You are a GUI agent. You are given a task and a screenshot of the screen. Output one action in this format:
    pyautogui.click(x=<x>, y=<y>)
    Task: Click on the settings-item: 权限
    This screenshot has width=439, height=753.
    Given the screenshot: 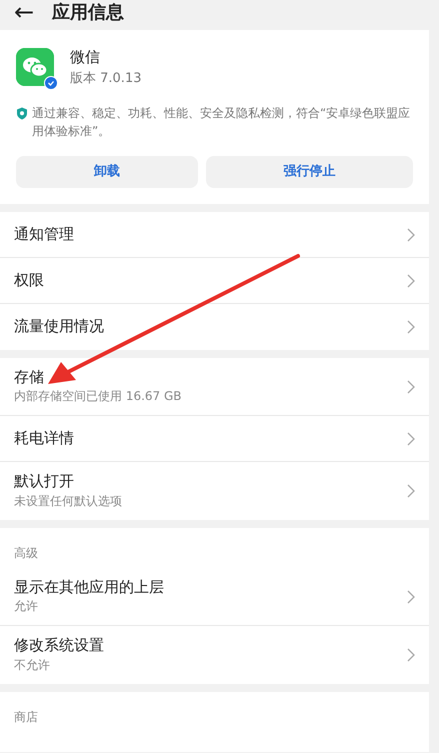 What is the action you would take?
    pyautogui.click(x=214, y=281)
    